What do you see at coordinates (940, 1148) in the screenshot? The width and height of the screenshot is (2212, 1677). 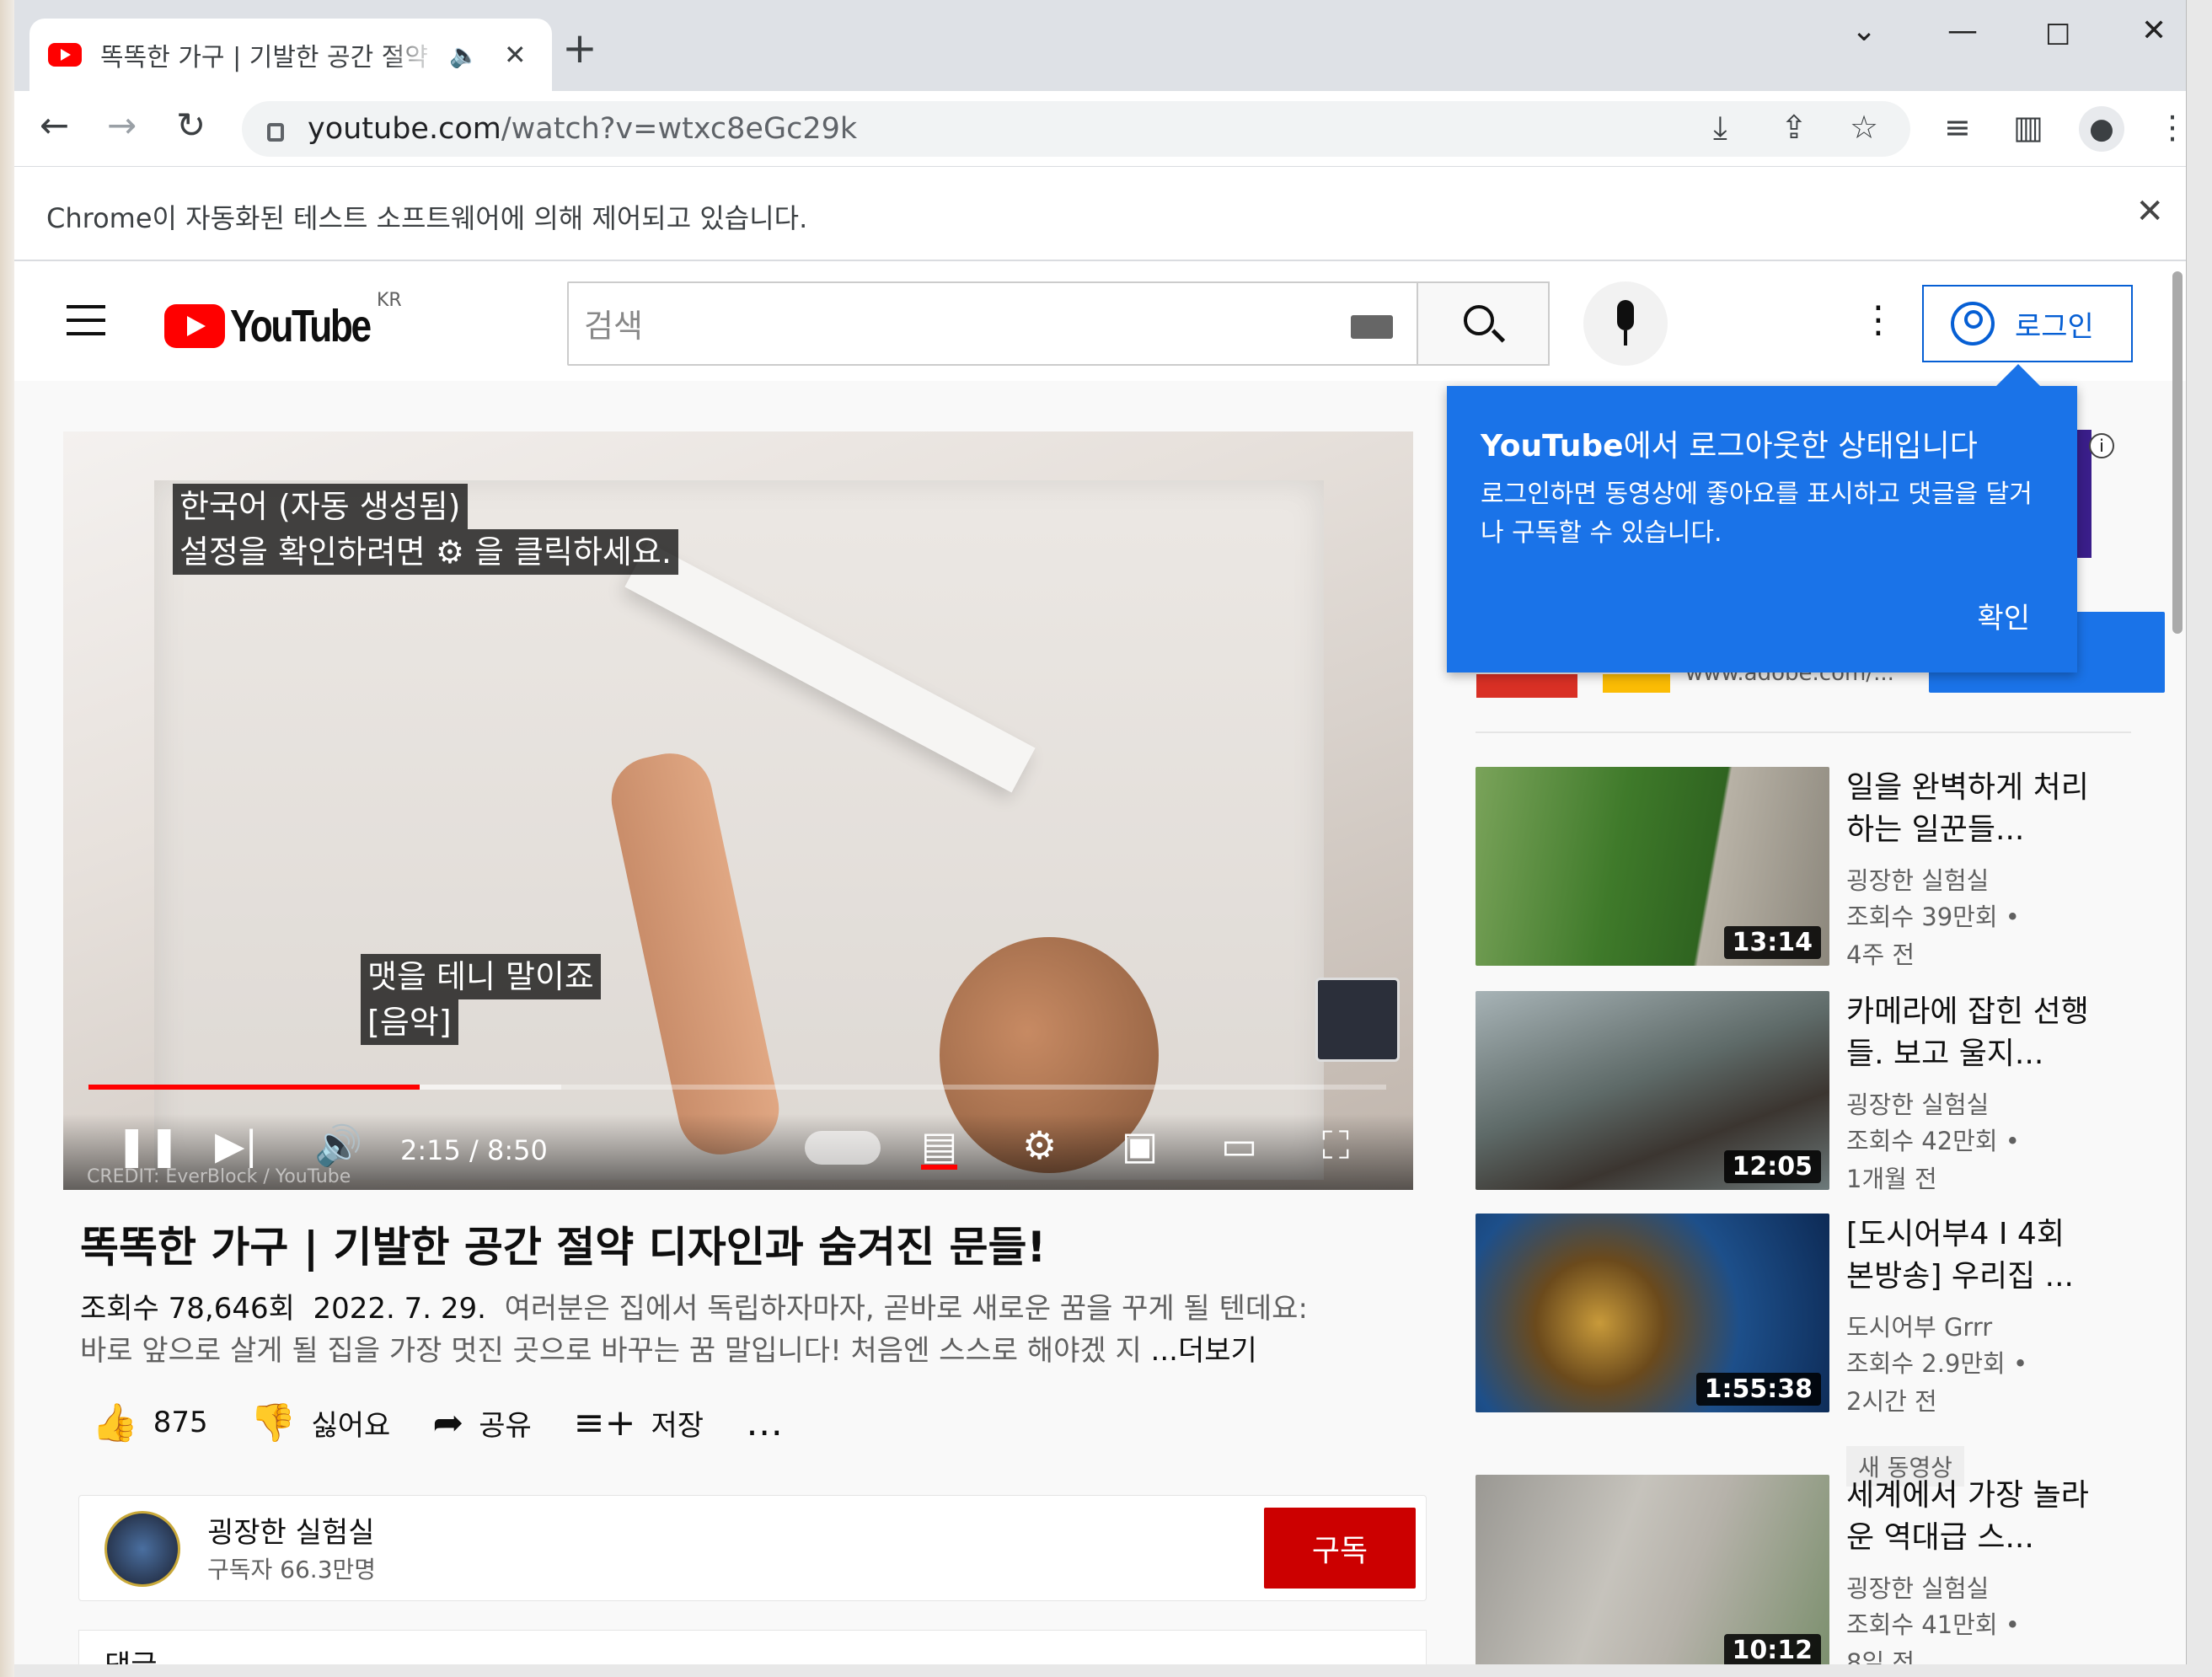 I see `subtitles-icon: ▤` at bounding box center [940, 1148].